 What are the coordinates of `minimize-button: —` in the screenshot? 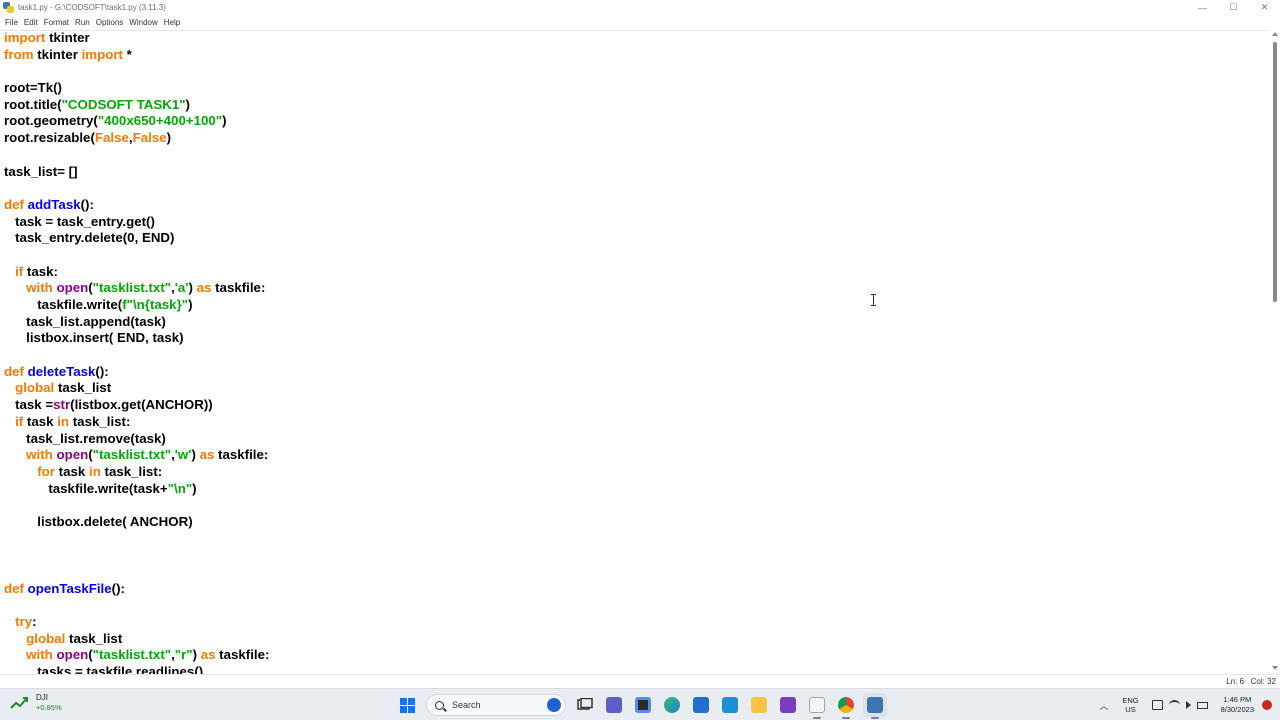 It's located at (1202, 7).